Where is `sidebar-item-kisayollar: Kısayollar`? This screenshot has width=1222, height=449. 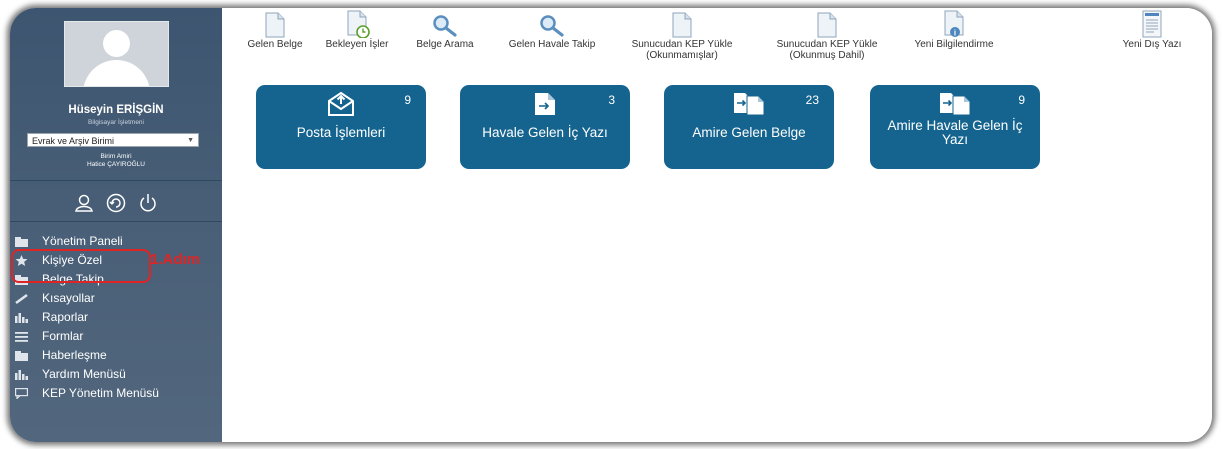 sidebar-item-kisayollar: Kısayollar is located at coordinates (116, 298).